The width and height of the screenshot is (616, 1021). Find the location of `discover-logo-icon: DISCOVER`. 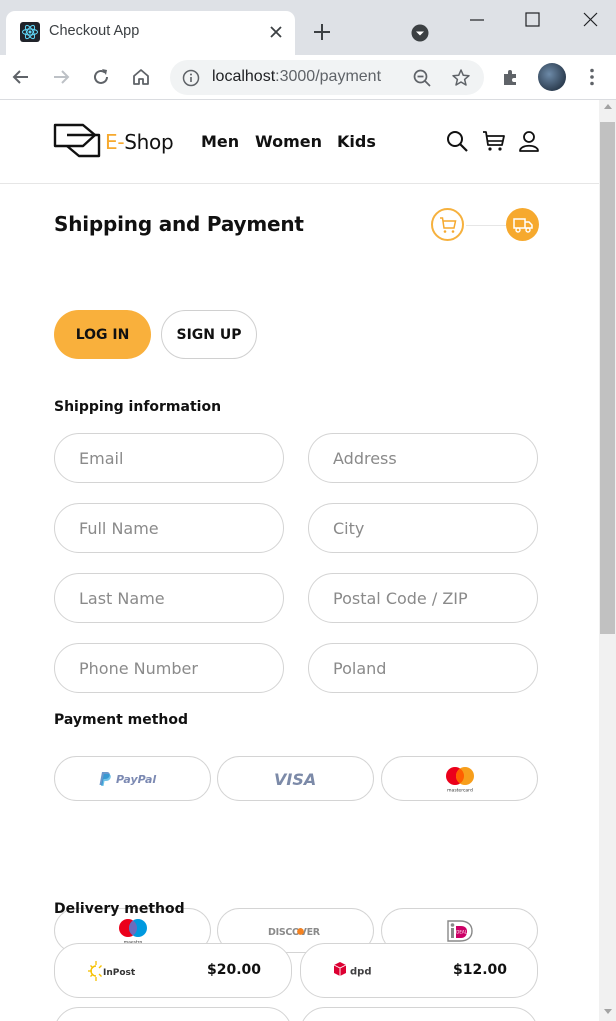

discover-logo-icon: DISCOVER is located at coordinates (294, 932).